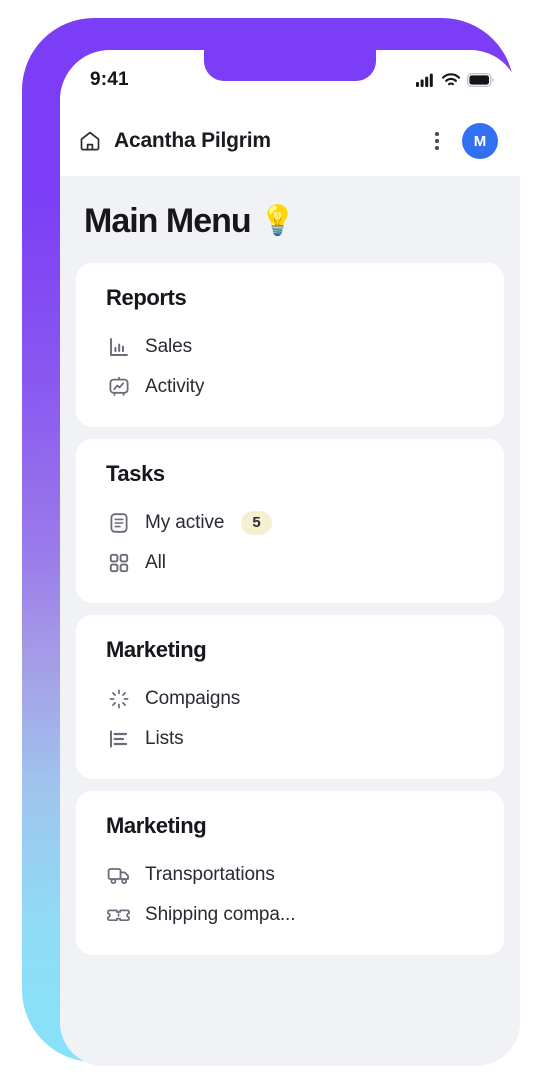 Image resolution: width=536 pixels, height=1080 pixels. What do you see at coordinates (425, 80) in the screenshot?
I see `cellular-signal-icon` at bounding box center [425, 80].